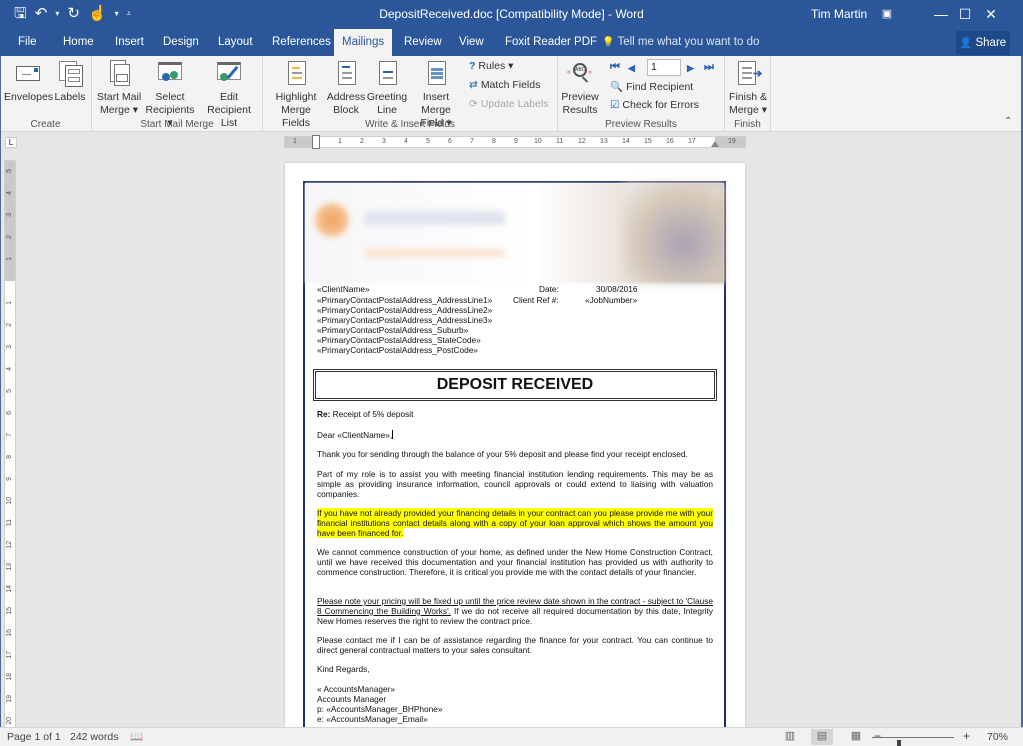  Describe the element at coordinates (966, 43) in the screenshot. I see `person-icon: 👤` at that location.